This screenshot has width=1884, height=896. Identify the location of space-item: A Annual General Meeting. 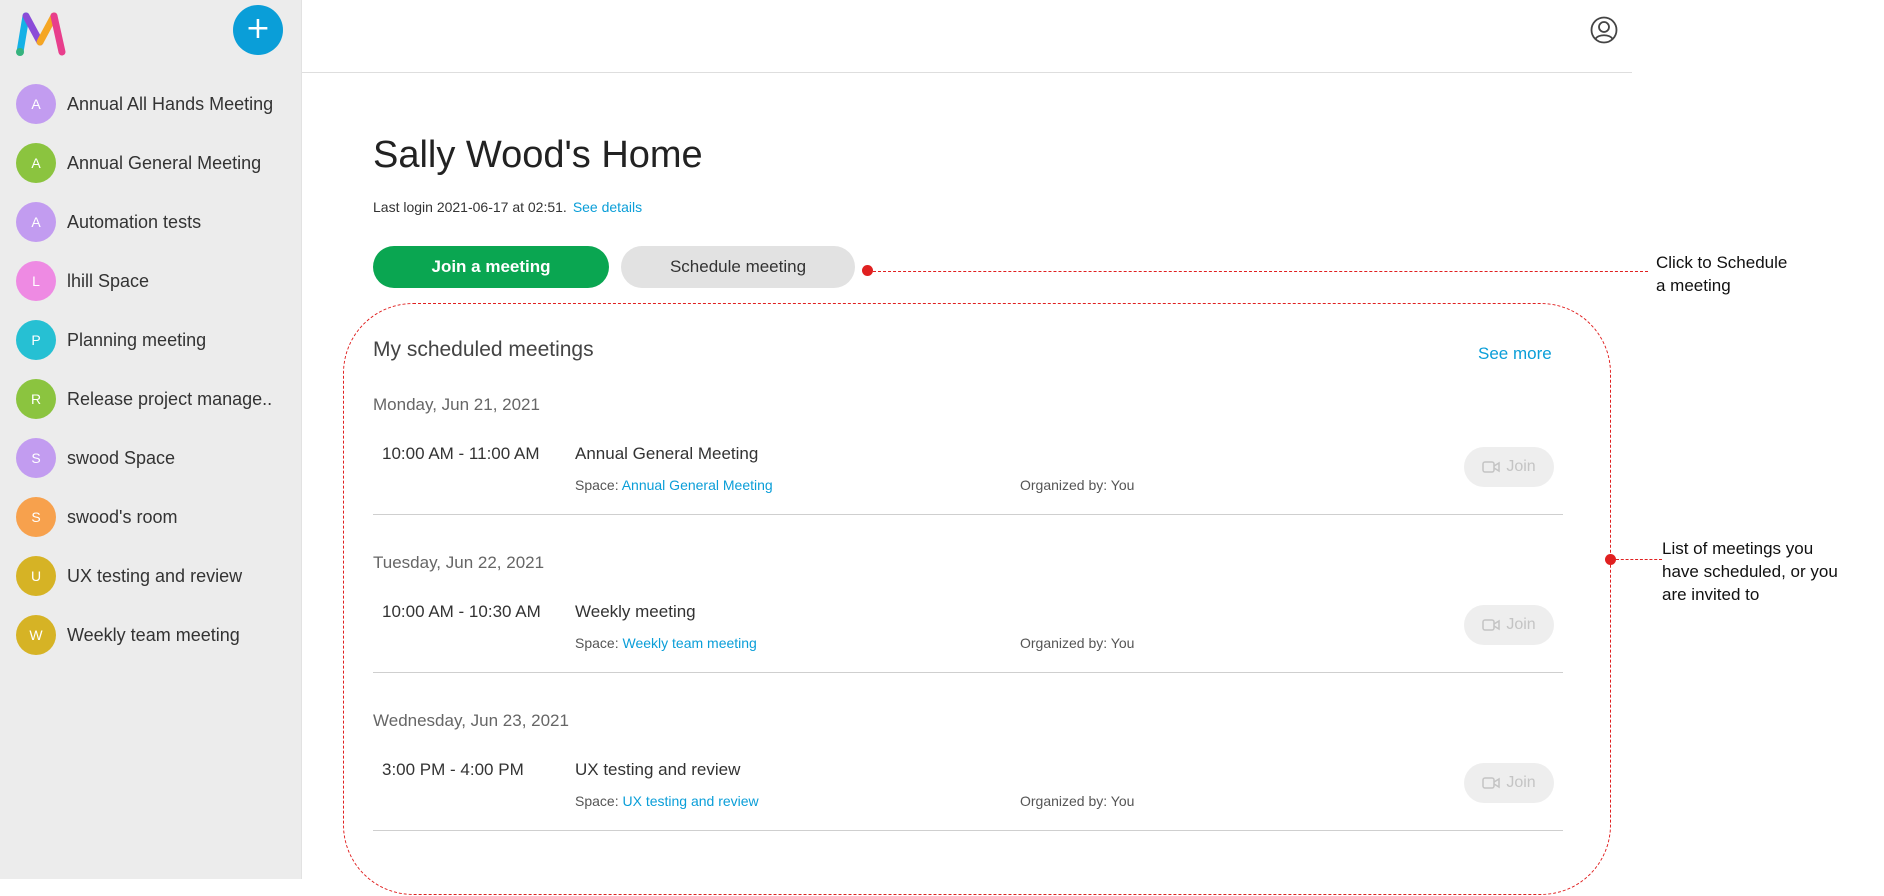
(150, 166).